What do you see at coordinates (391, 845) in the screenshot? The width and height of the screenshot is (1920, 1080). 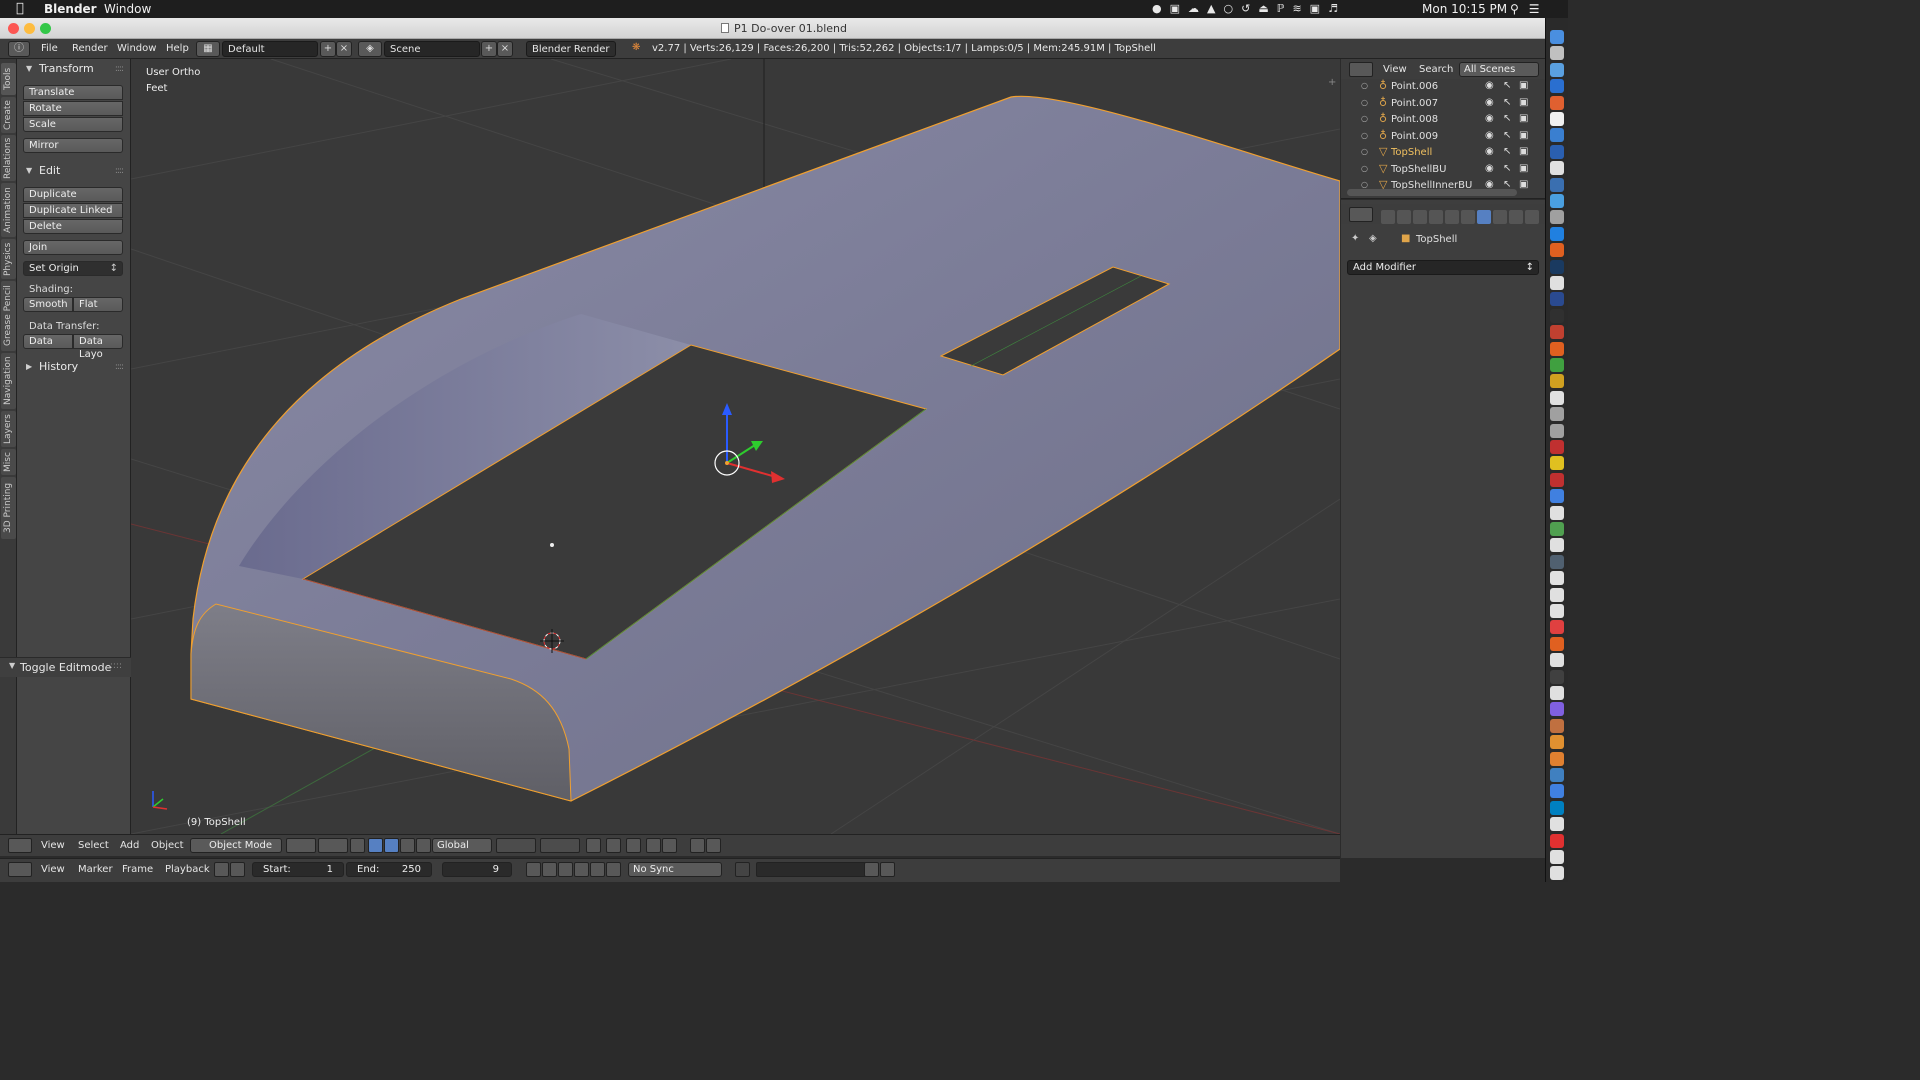 I see `rotate-manipulator-icon` at bounding box center [391, 845].